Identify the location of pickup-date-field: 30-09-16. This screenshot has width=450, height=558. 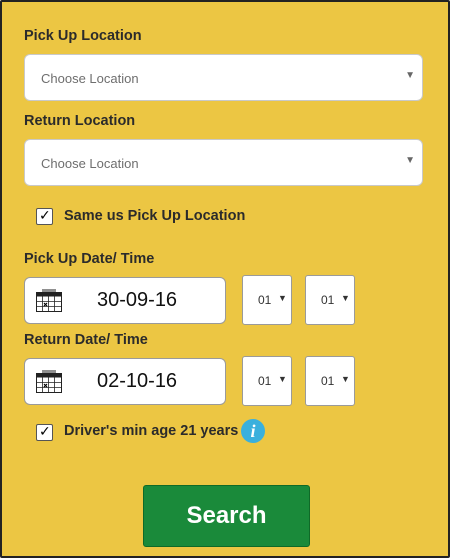
(125, 300).